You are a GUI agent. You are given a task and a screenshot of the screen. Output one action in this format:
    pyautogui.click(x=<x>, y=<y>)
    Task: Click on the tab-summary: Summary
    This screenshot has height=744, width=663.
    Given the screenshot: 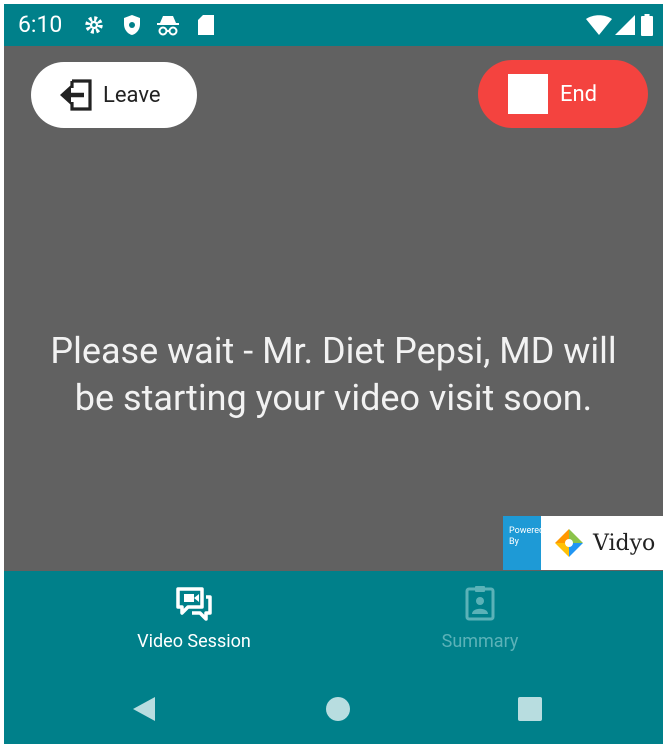 What is the action you would take?
    pyautogui.click(x=480, y=618)
    